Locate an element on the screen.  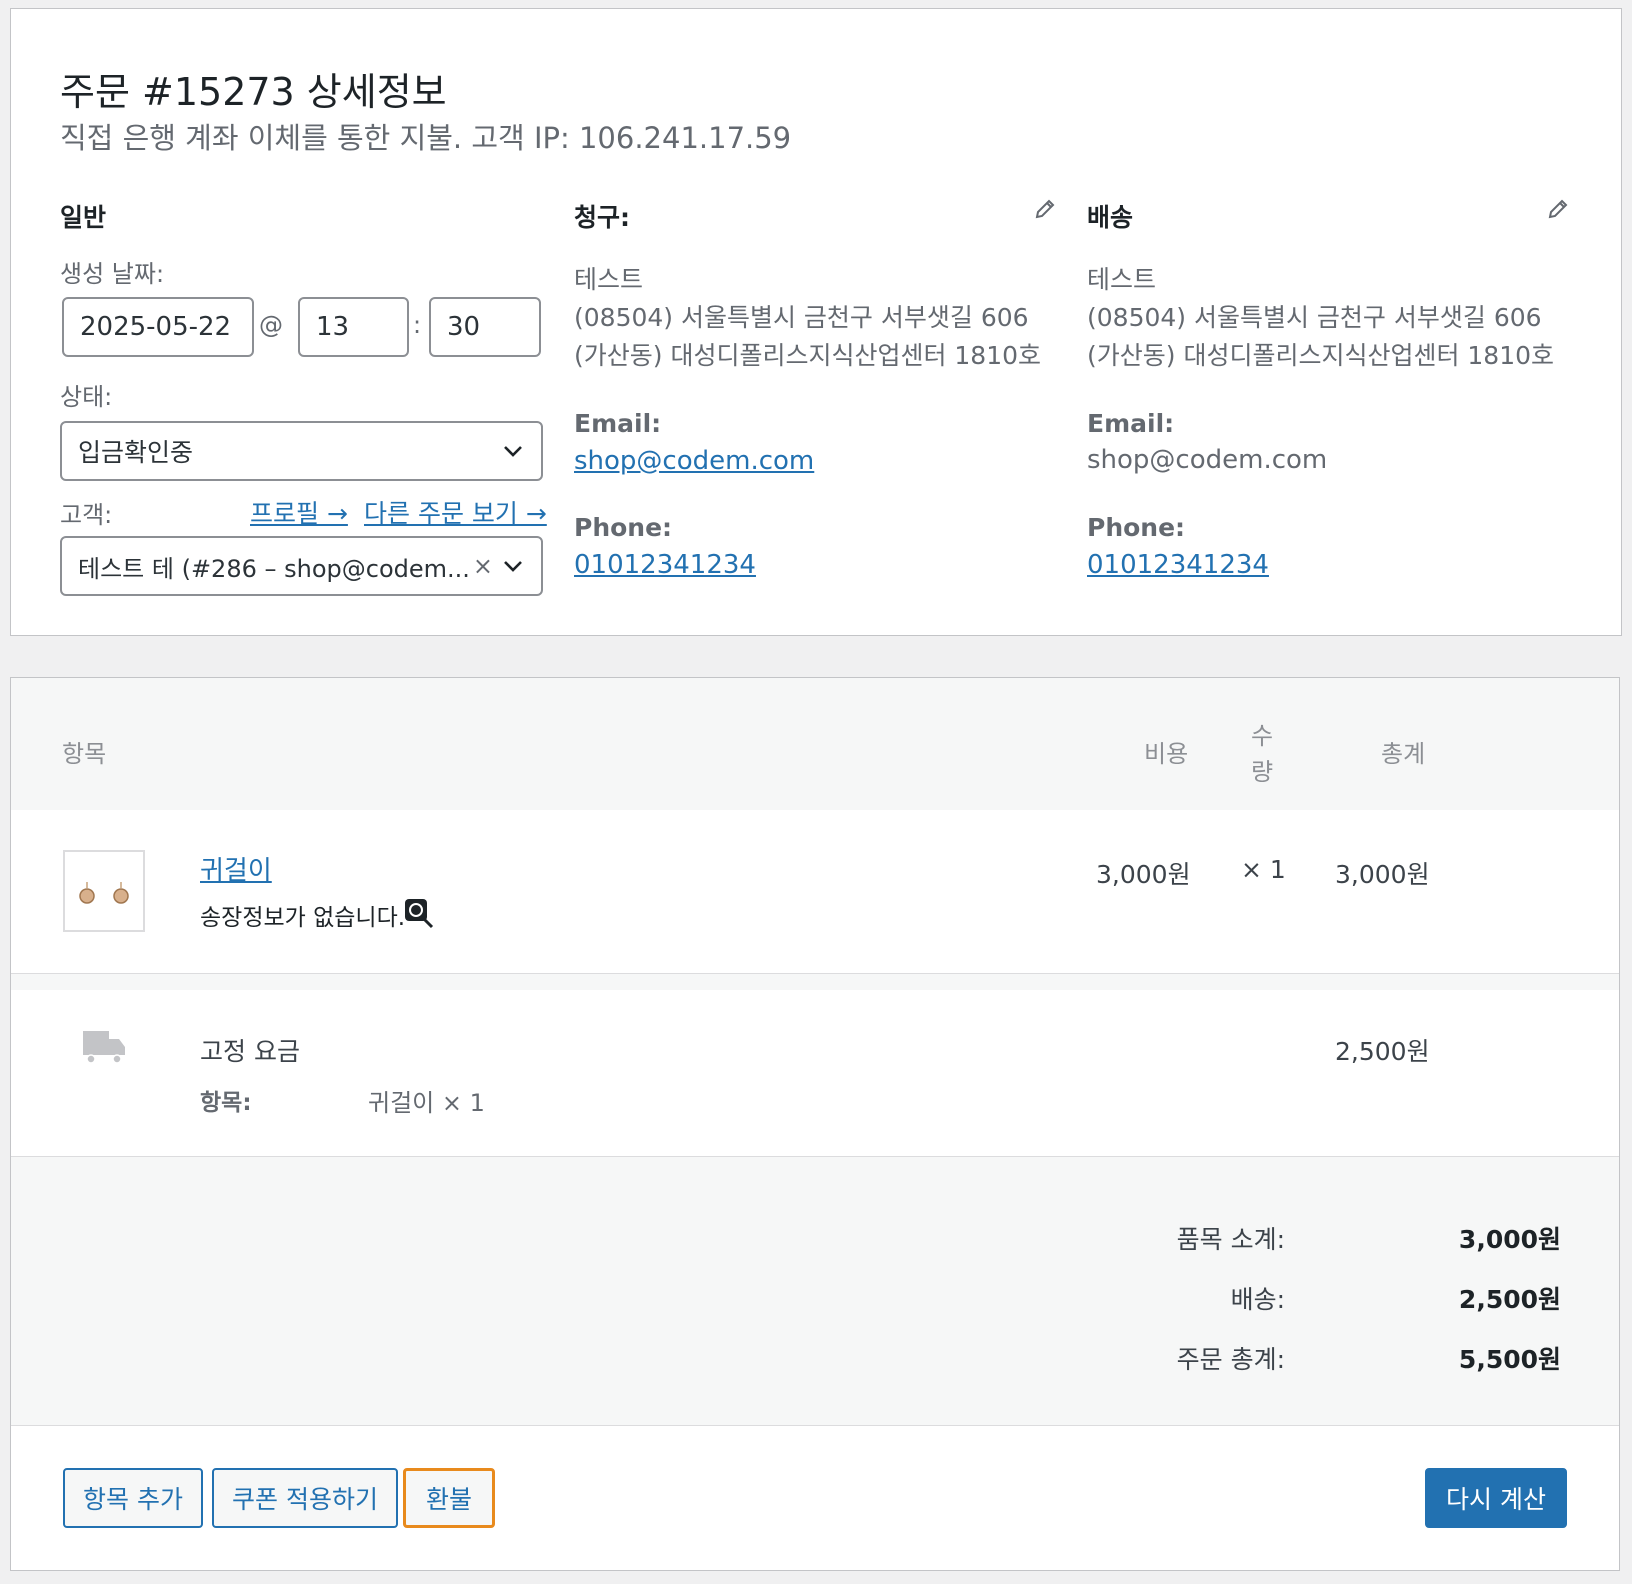
status-select: 입금확인중 is located at coordinates (301, 451).